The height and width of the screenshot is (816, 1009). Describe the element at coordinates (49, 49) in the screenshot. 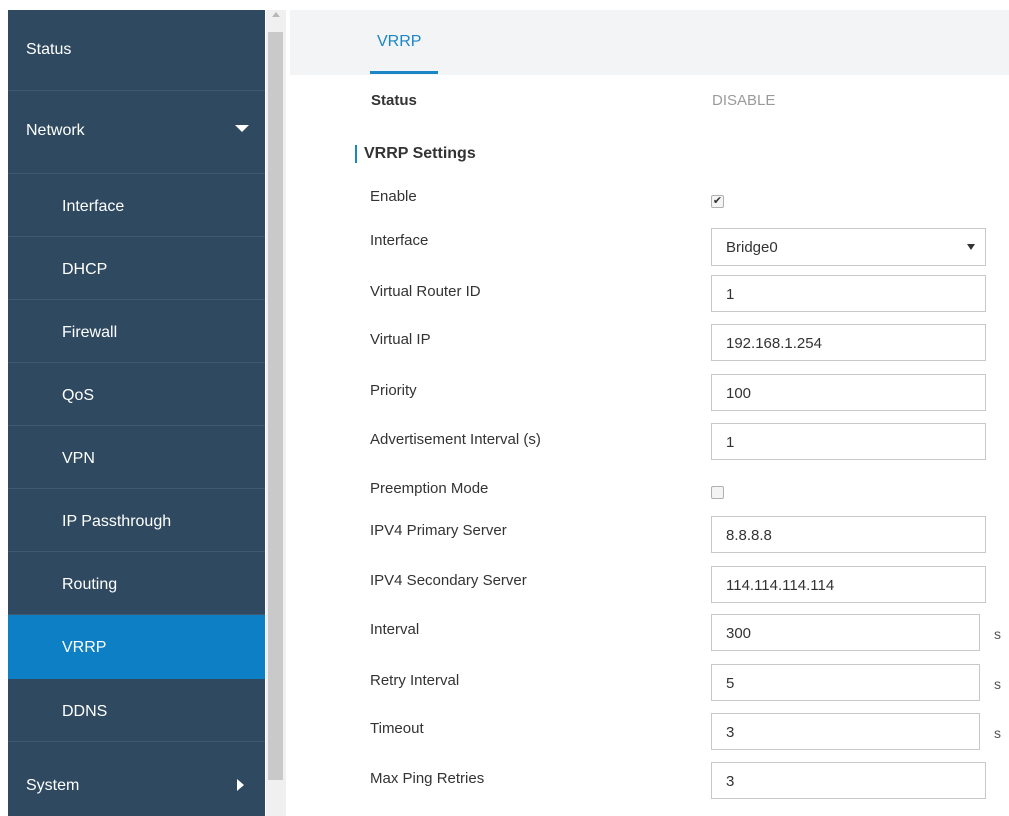

I see `sidebar-item-label: Status` at that location.